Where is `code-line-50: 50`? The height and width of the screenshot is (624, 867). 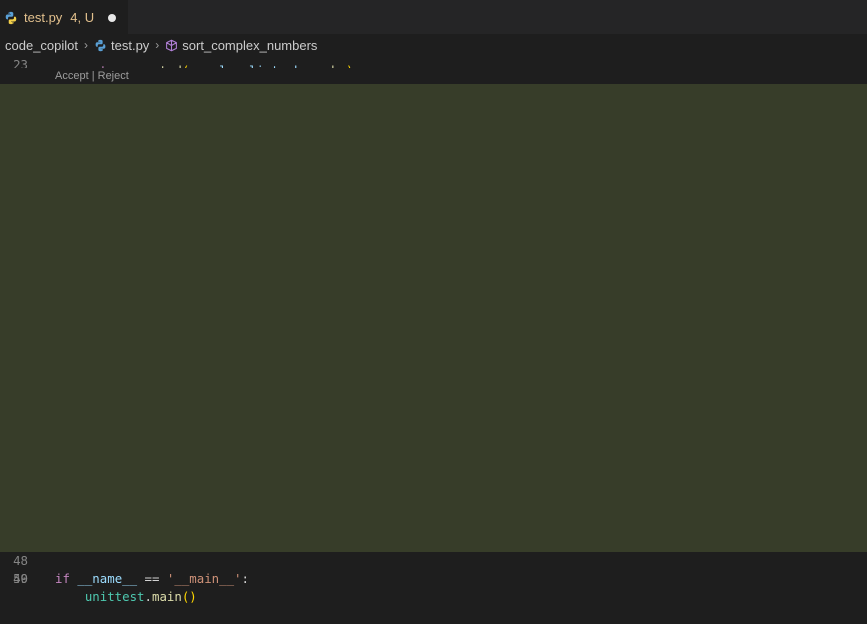
code-line-50: 50 is located at coordinates (433, 569).